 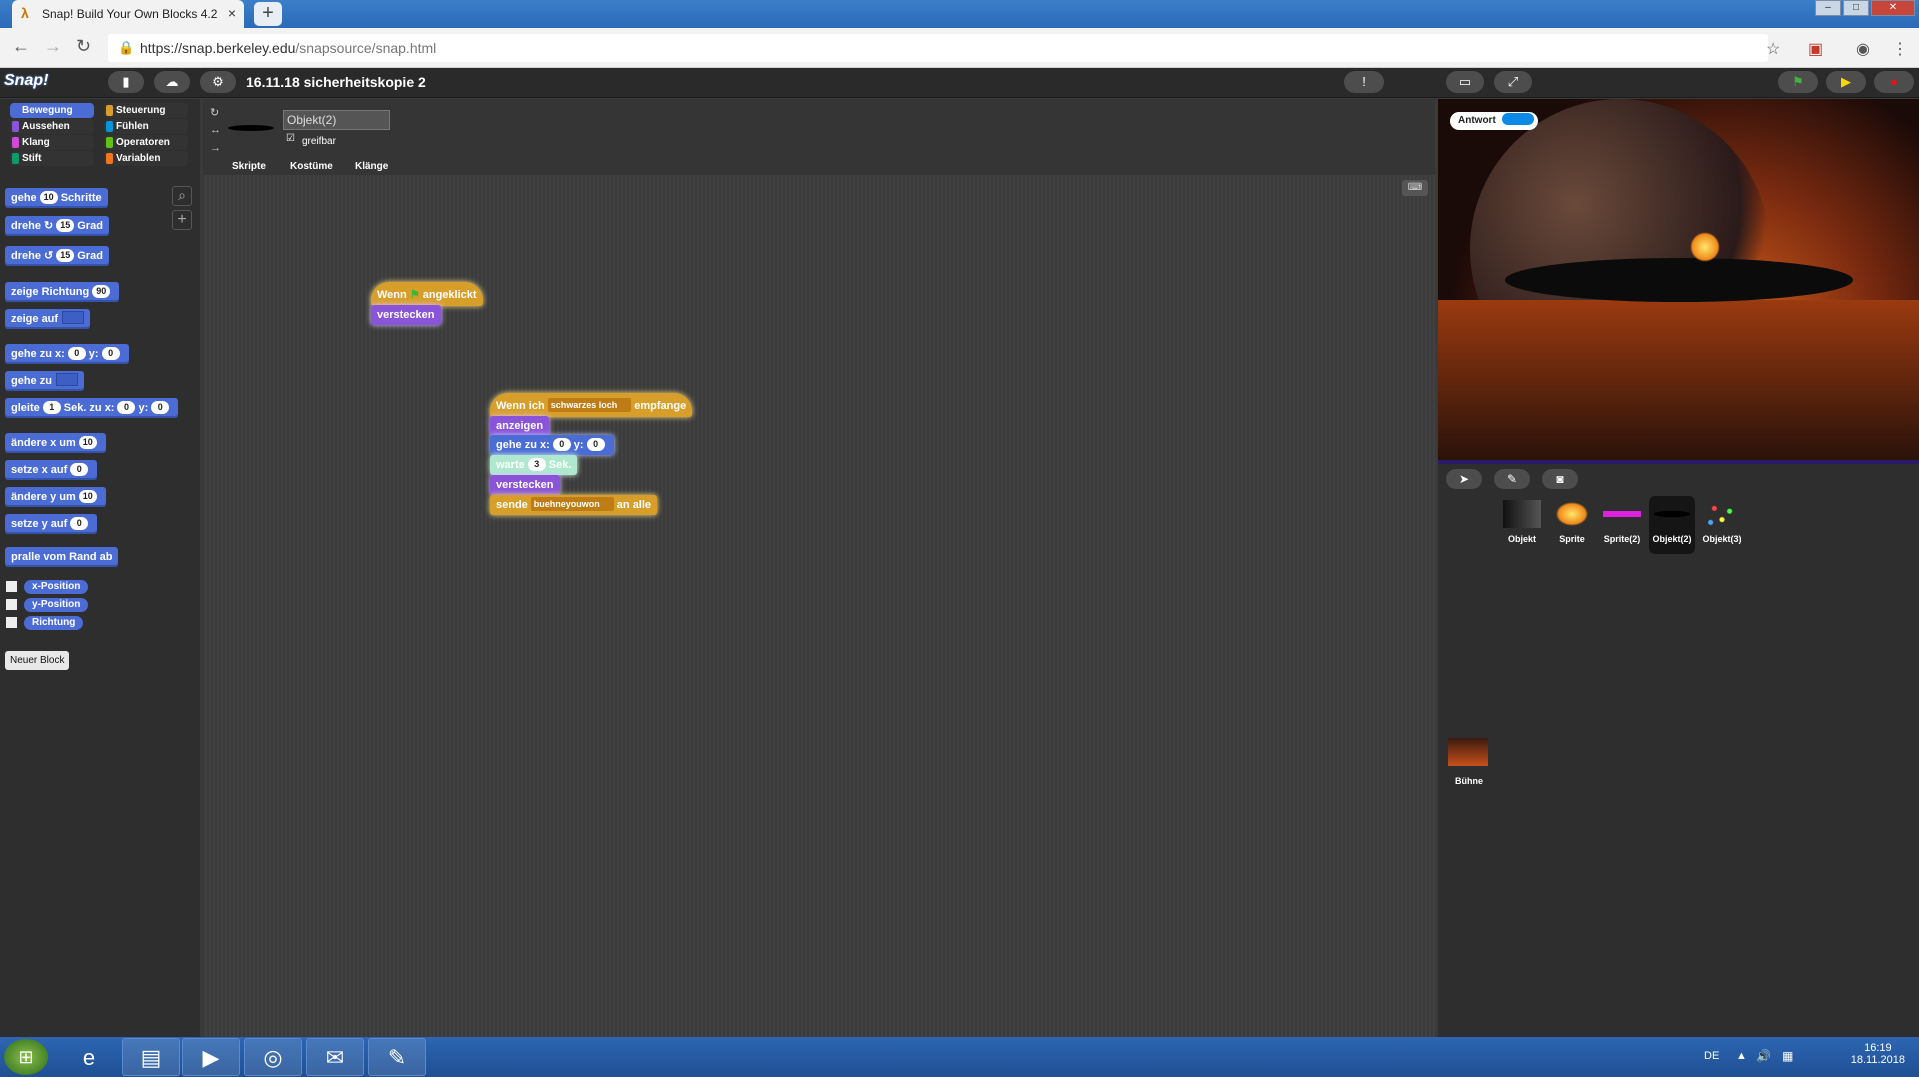 I want to click on block-zeige-auf: zeige auf, so click(x=48, y=319).